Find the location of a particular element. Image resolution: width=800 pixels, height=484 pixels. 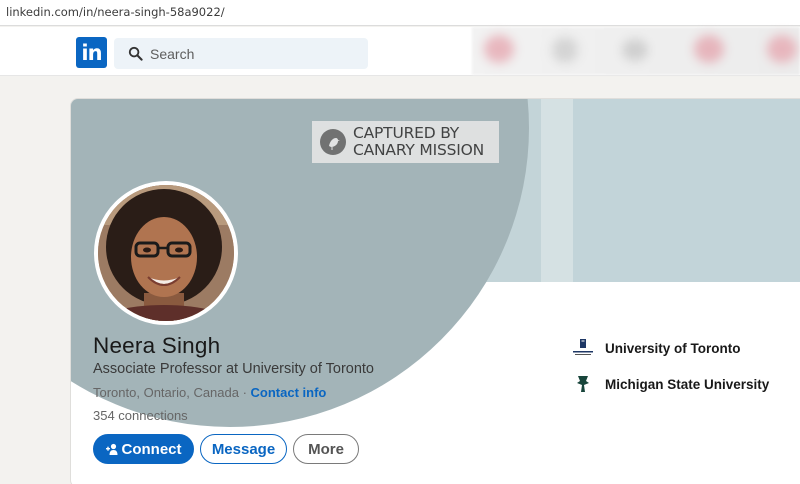

avatar-portrait-icon is located at coordinates (166, 253).